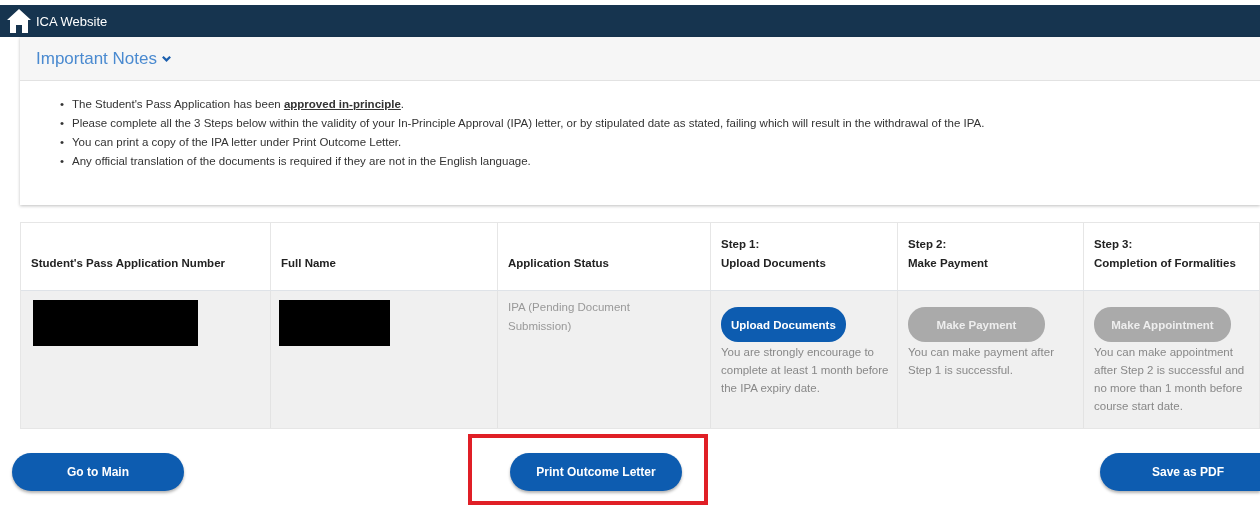 The width and height of the screenshot is (1260, 510). I want to click on note-item: Please complete all the 3 Steps below within the validity of your In-Principle Approval (IPA) letter, or by stipulated date as stated, failing which will result in the withdrawal of the IPA., so click(528, 123).